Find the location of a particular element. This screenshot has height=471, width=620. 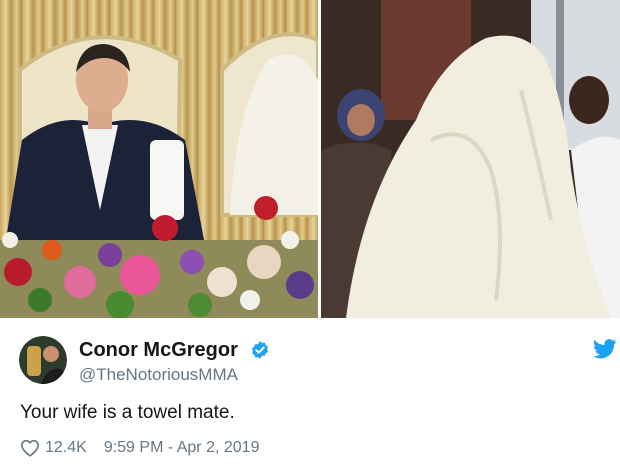

like-count: 12.4K is located at coordinates (66, 448).